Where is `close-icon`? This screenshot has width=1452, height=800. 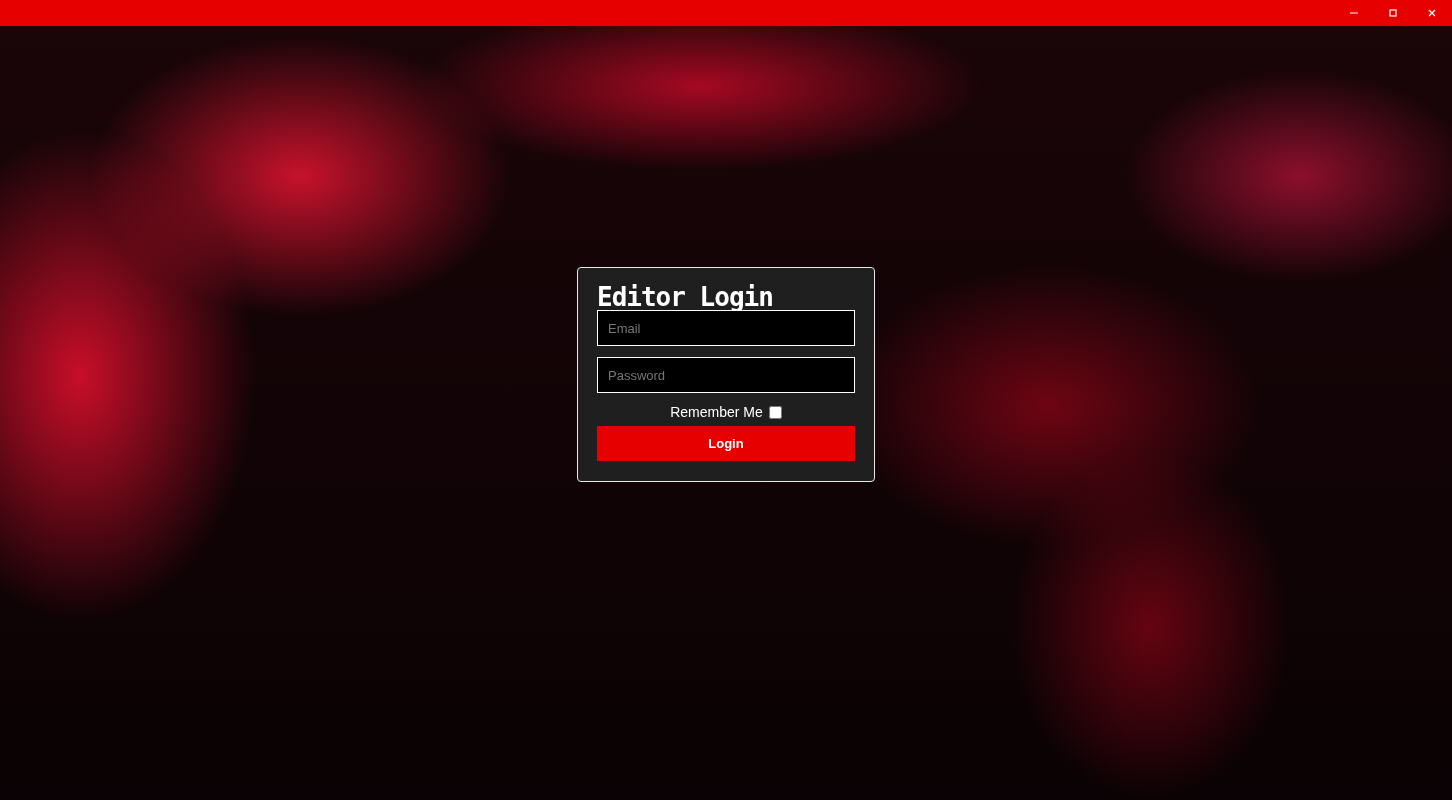
close-icon is located at coordinates (1432, 13).